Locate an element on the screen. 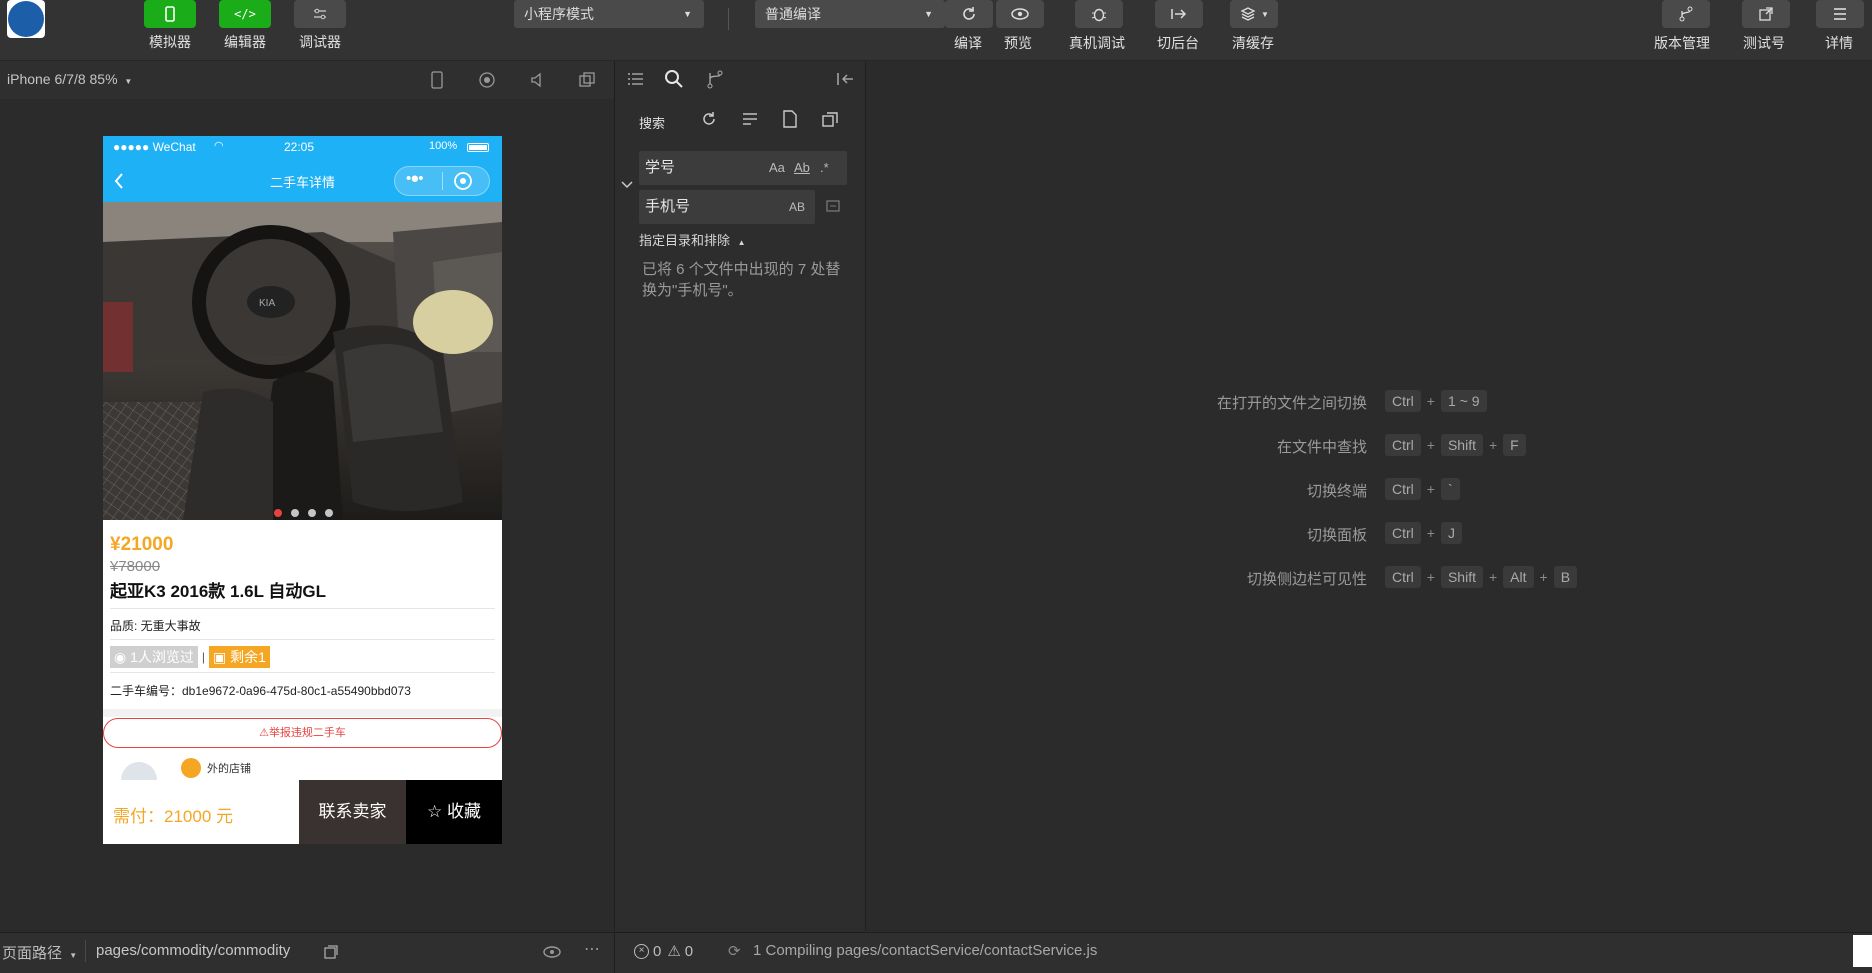 The height and width of the screenshot is (973, 1872). search-input: 学号 Aa Ab .* is located at coordinates (743, 168).